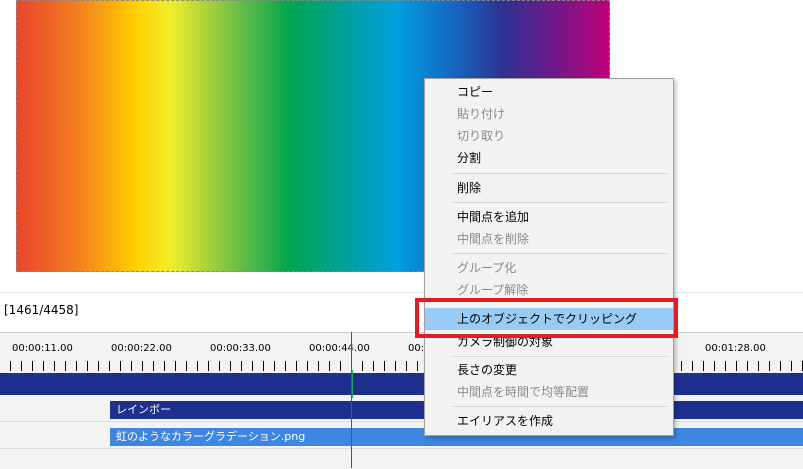  I want to click on menu-item-group: グループ化, so click(549, 268).